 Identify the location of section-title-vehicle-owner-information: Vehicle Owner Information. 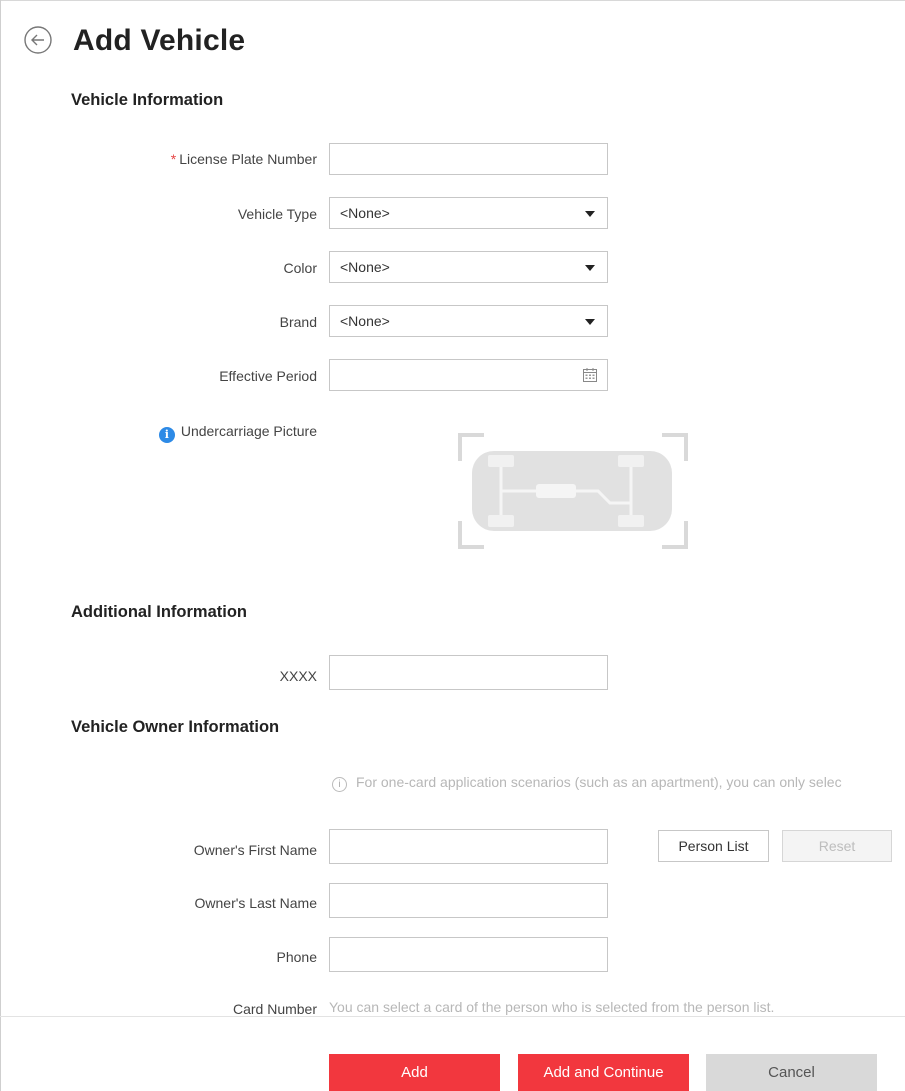
(175, 727).